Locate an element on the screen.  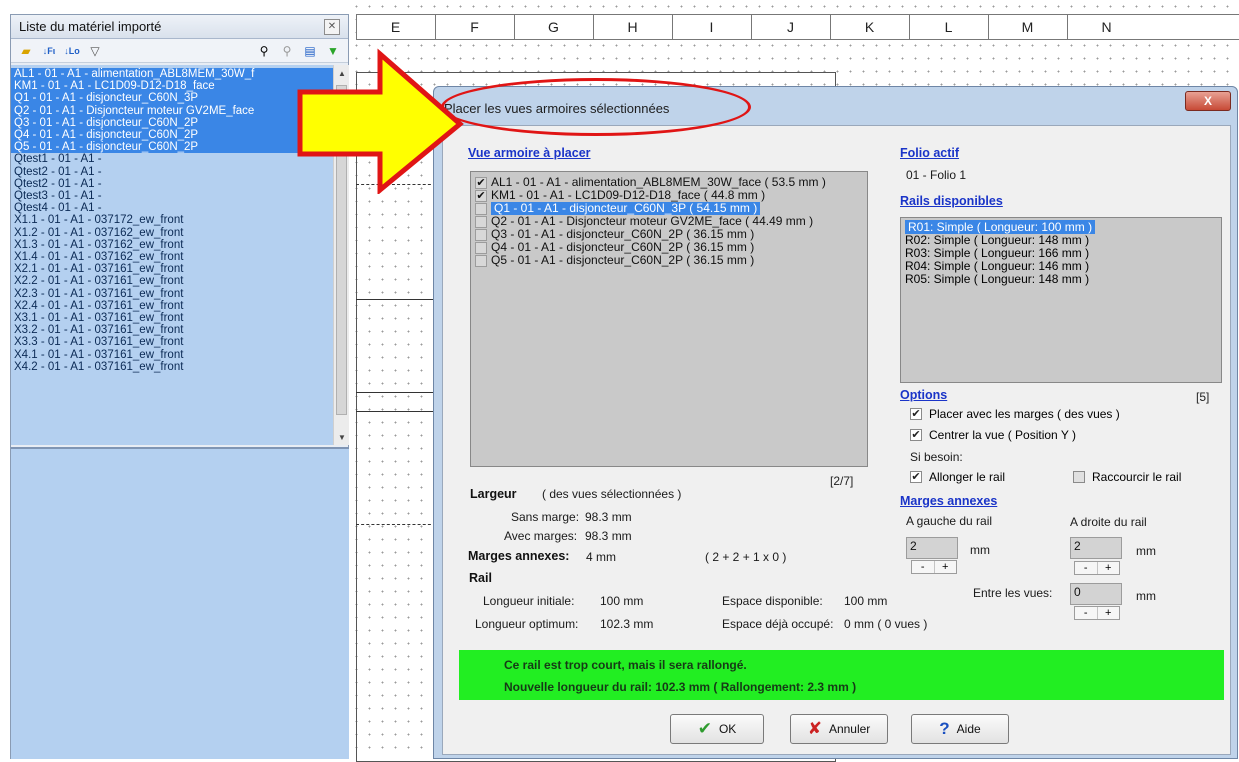
option-lengthen: ✔ Allonger le rail is located at coordinates (957, 477).